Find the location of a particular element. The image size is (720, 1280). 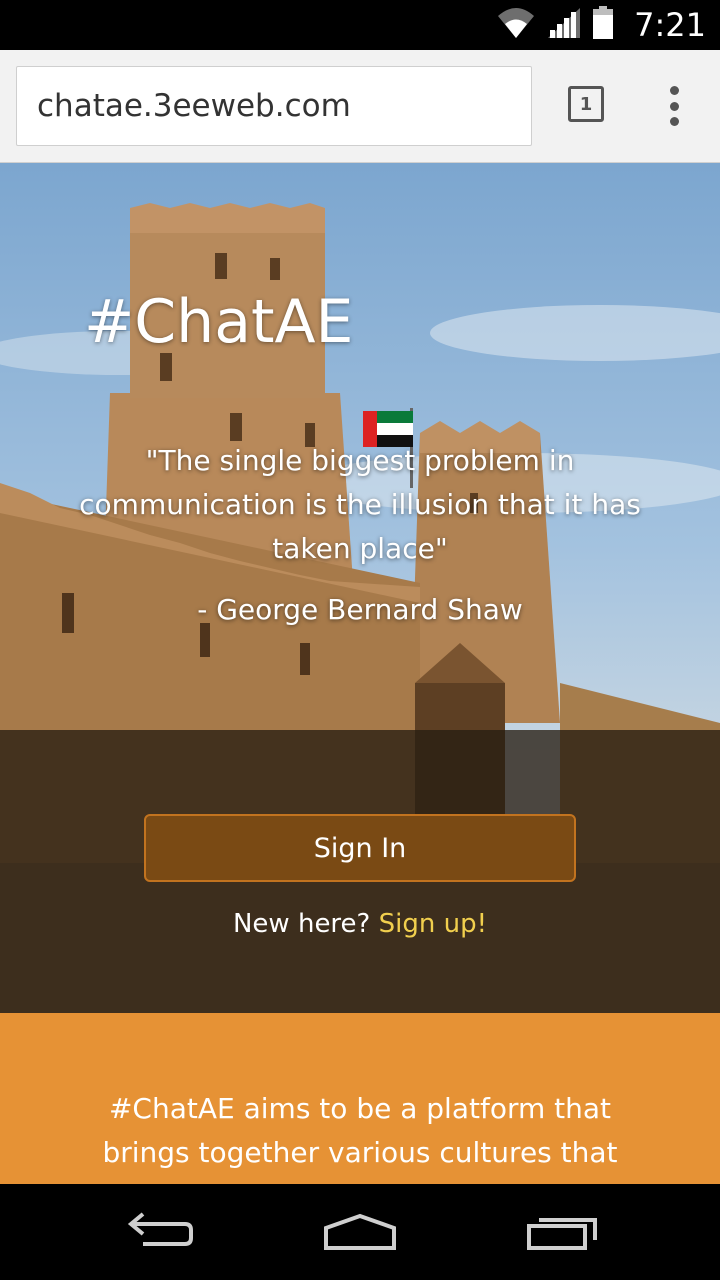

quote-author: - George Bernard Shaw is located at coordinates (360, 609).